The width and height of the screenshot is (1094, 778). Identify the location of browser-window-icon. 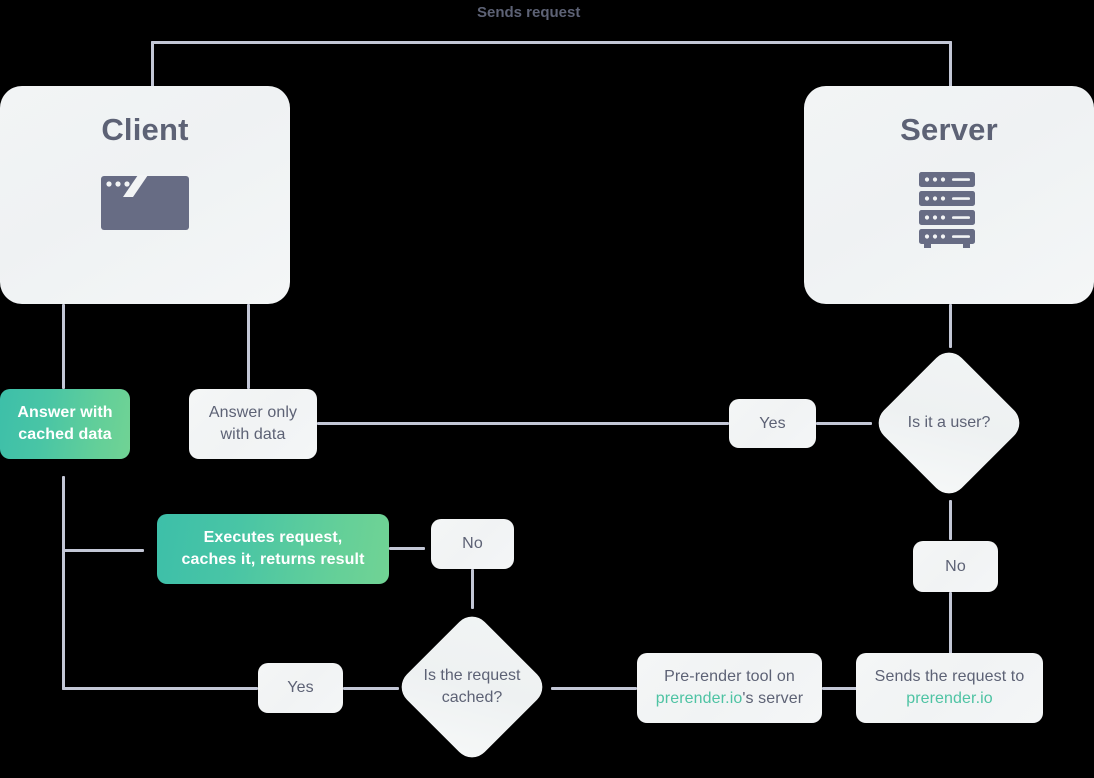
(145, 205).